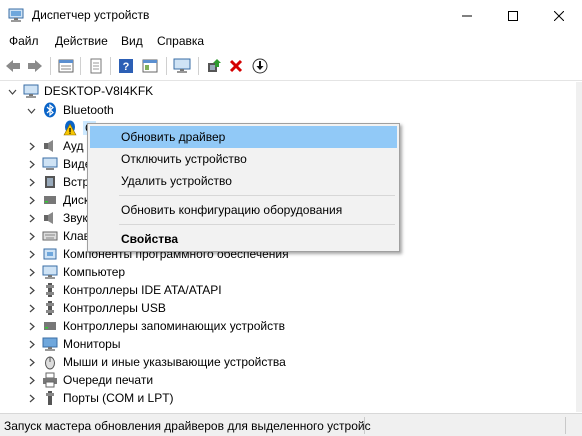 The image size is (582, 436). Describe the element at coordinates (50, 182) in the screenshot. I see `firmware-icon` at that location.